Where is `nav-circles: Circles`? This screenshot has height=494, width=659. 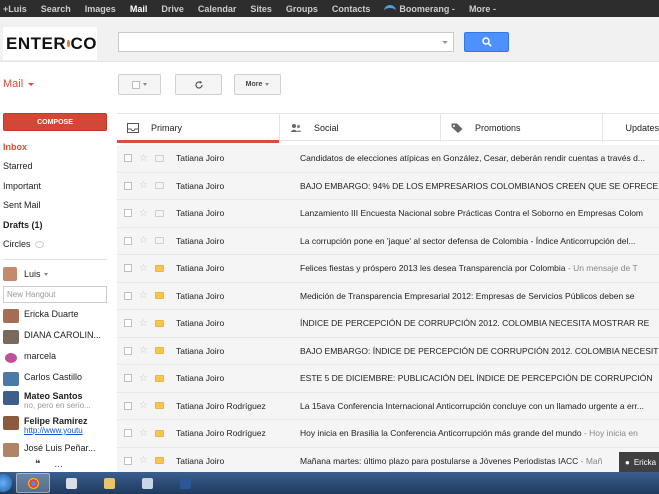
nav-circles: Circles is located at coordinates (23, 244).